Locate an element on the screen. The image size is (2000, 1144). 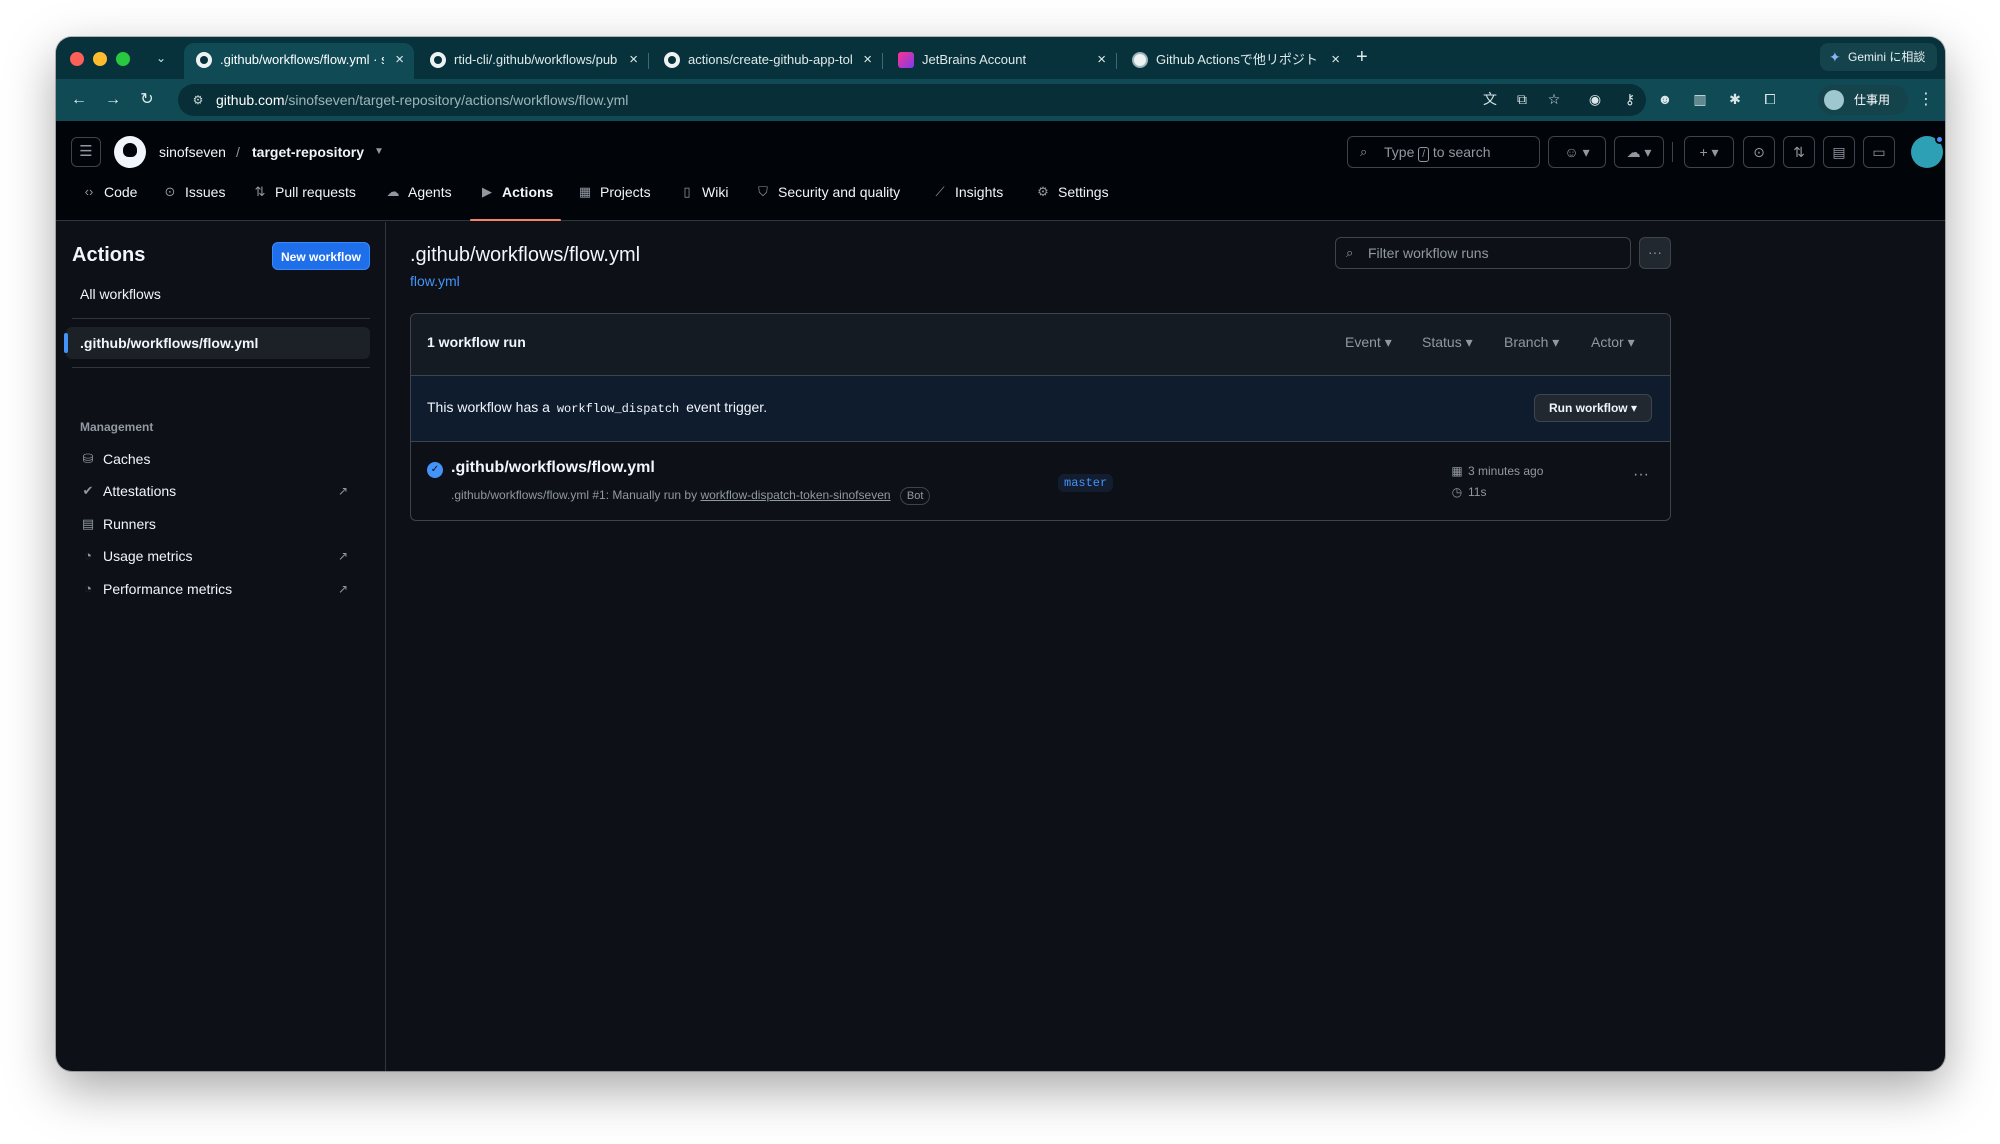
extensions-puzzle-icon: ⧠ is located at coordinates (1770, 99).